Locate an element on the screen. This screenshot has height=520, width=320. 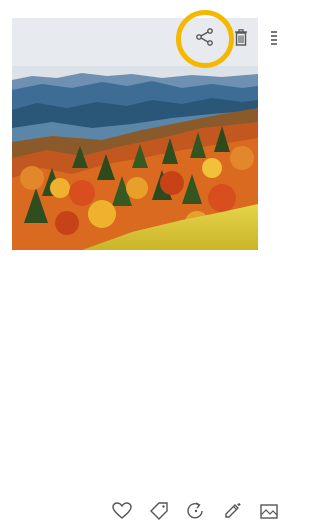
delete-icon is located at coordinates (241, 37).